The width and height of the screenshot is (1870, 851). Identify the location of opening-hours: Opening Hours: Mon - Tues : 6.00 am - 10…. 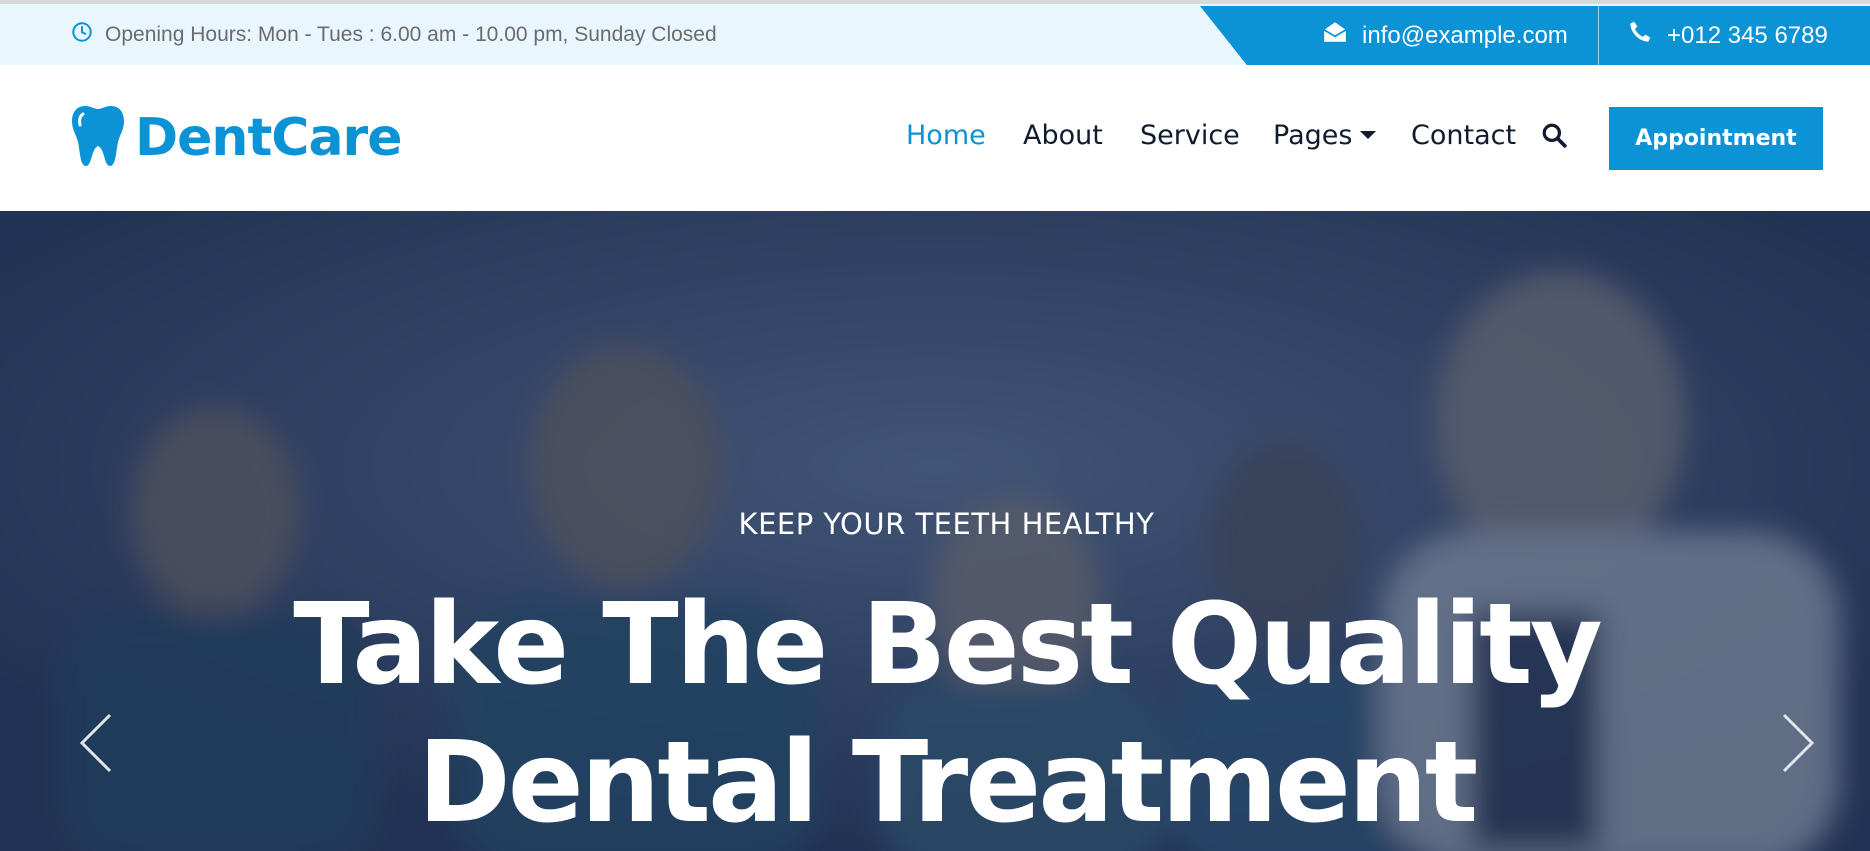
(394, 35).